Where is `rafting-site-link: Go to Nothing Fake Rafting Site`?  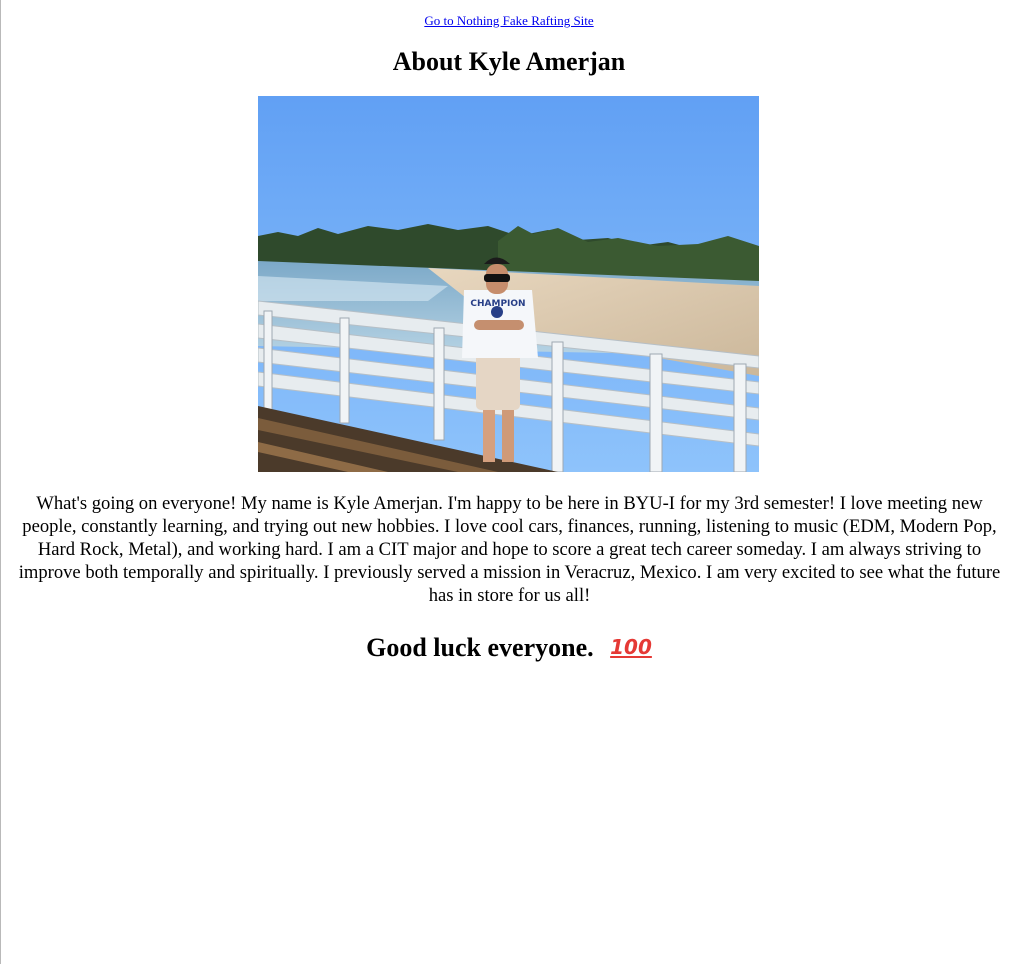 rafting-site-link: Go to Nothing Fake Rafting Site is located at coordinates (508, 20).